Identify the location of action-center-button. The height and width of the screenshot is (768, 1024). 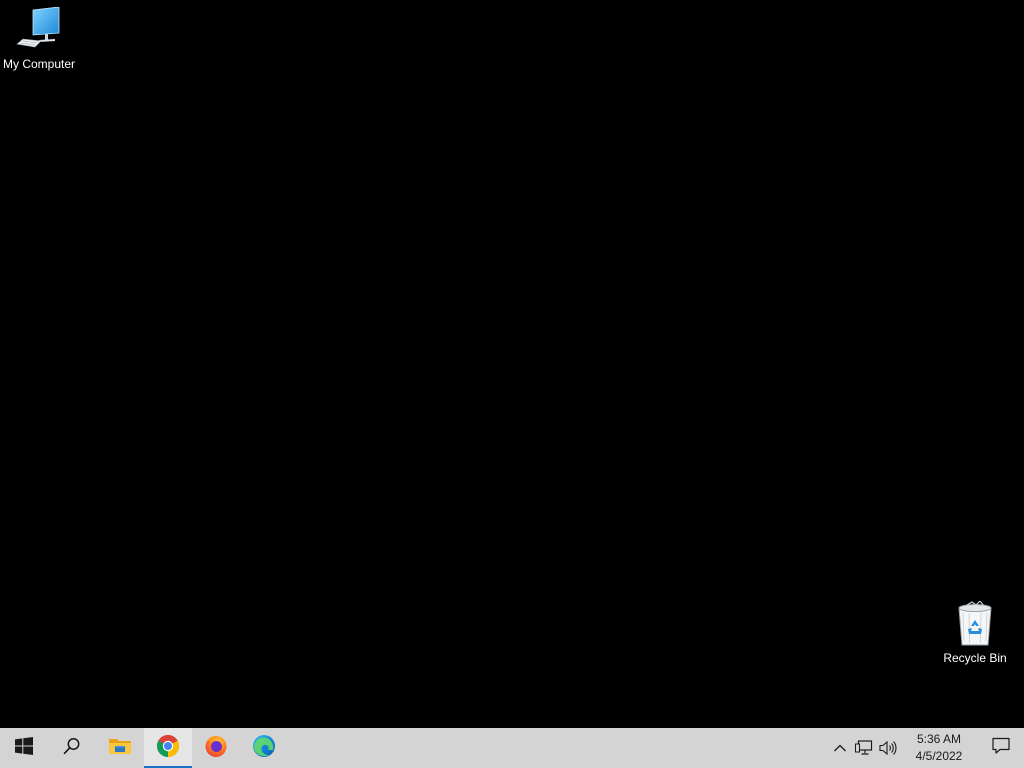
(1001, 748).